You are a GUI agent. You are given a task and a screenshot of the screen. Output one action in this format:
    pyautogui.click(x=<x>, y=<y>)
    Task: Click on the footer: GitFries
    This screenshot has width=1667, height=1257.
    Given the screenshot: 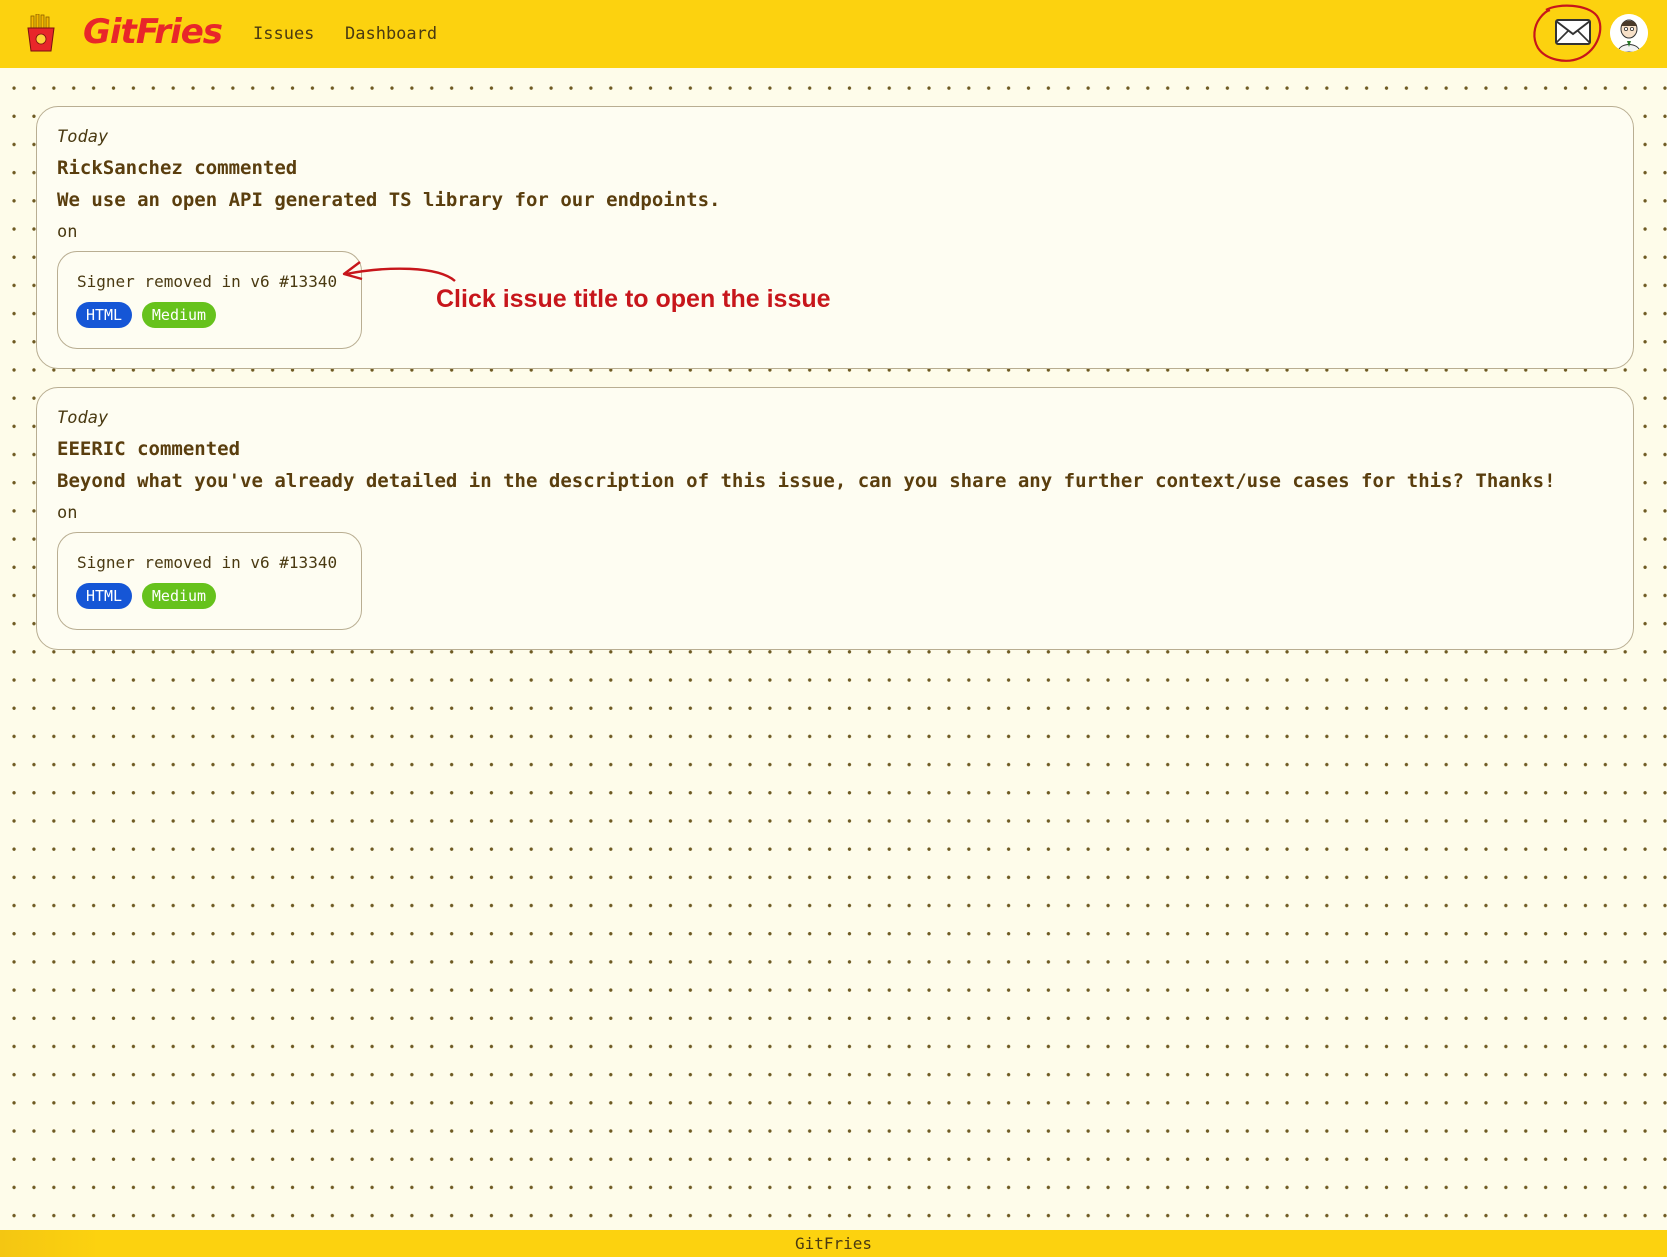 What is the action you would take?
    pyautogui.click(x=833, y=1243)
    